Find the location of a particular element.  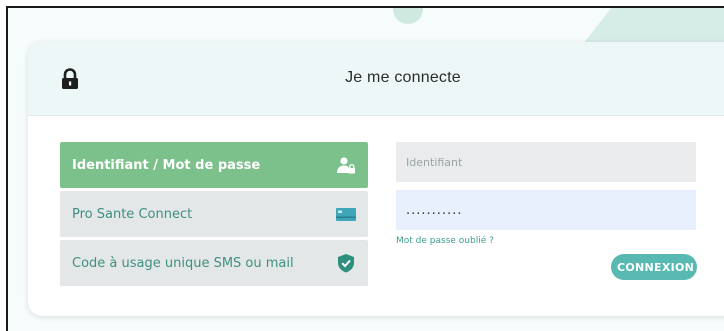

method-label: Code à usage unique SMS ou mail is located at coordinates (183, 263).